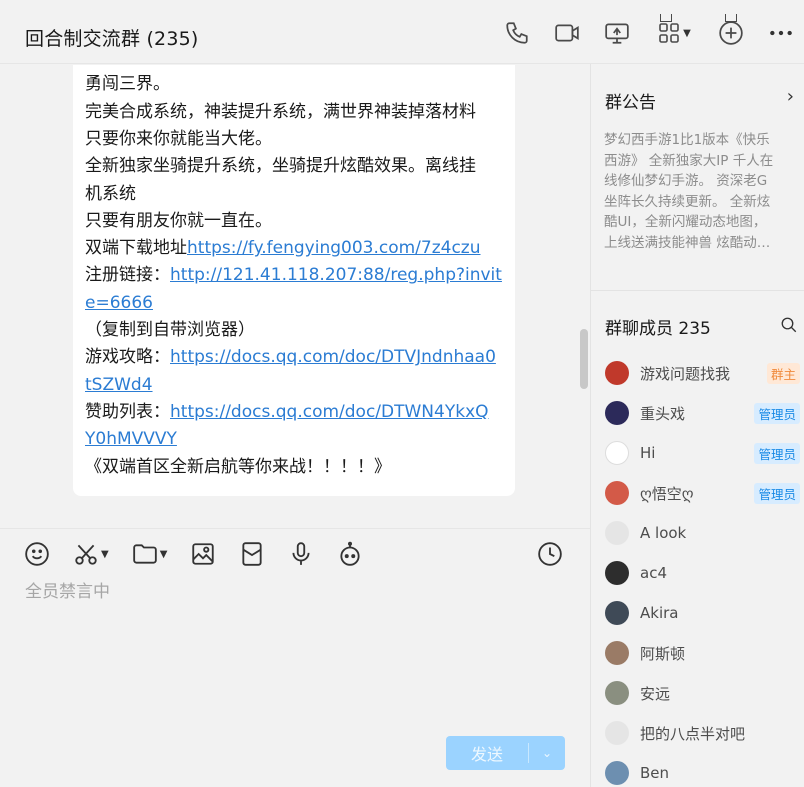  I want to click on member-item: 安远, so click(702, 693).